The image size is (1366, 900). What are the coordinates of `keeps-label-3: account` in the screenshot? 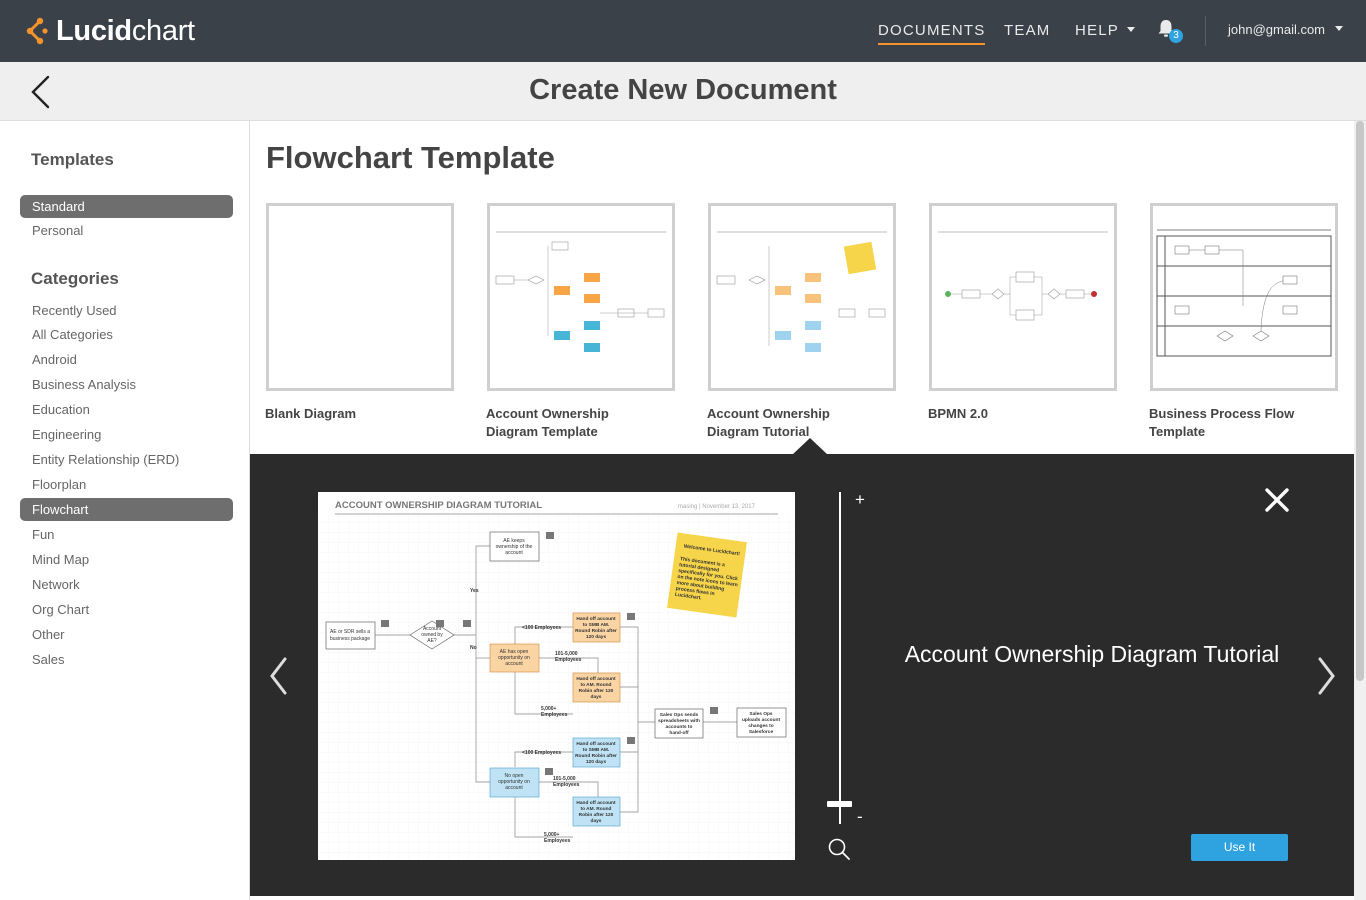 It's located at (514, 553).